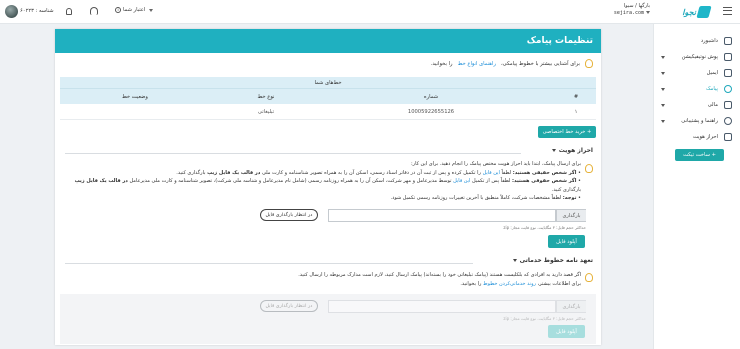 The image size is (740, 349). I want to click on logo: نجوا, so click(691, 12).